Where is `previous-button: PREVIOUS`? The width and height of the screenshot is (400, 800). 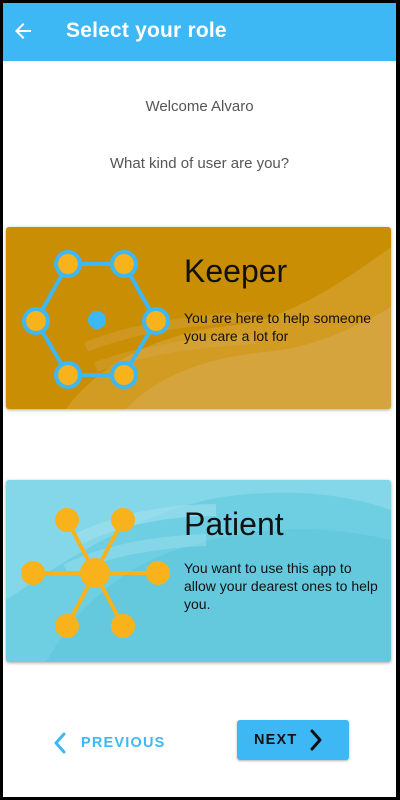
previous-button: PREVIOUS is located at coordinates (109, 743).